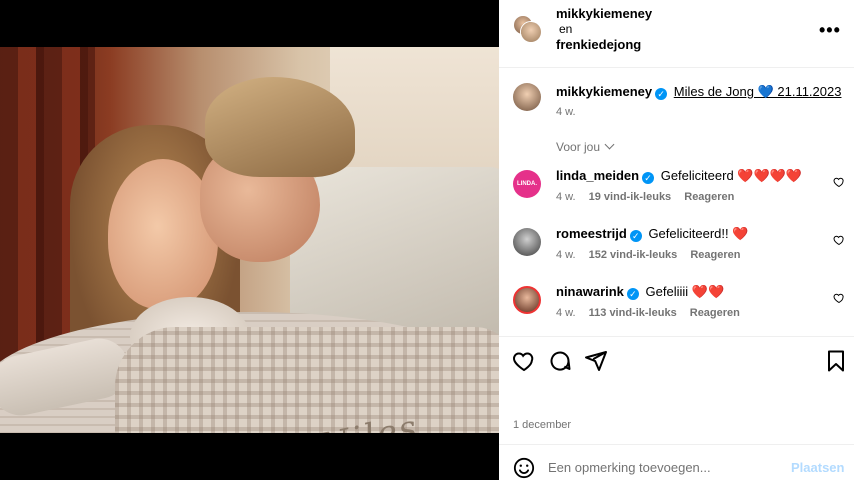  Describe the element at coordinates (676, 360) in the screenshot. I see `post-actions` at that location.